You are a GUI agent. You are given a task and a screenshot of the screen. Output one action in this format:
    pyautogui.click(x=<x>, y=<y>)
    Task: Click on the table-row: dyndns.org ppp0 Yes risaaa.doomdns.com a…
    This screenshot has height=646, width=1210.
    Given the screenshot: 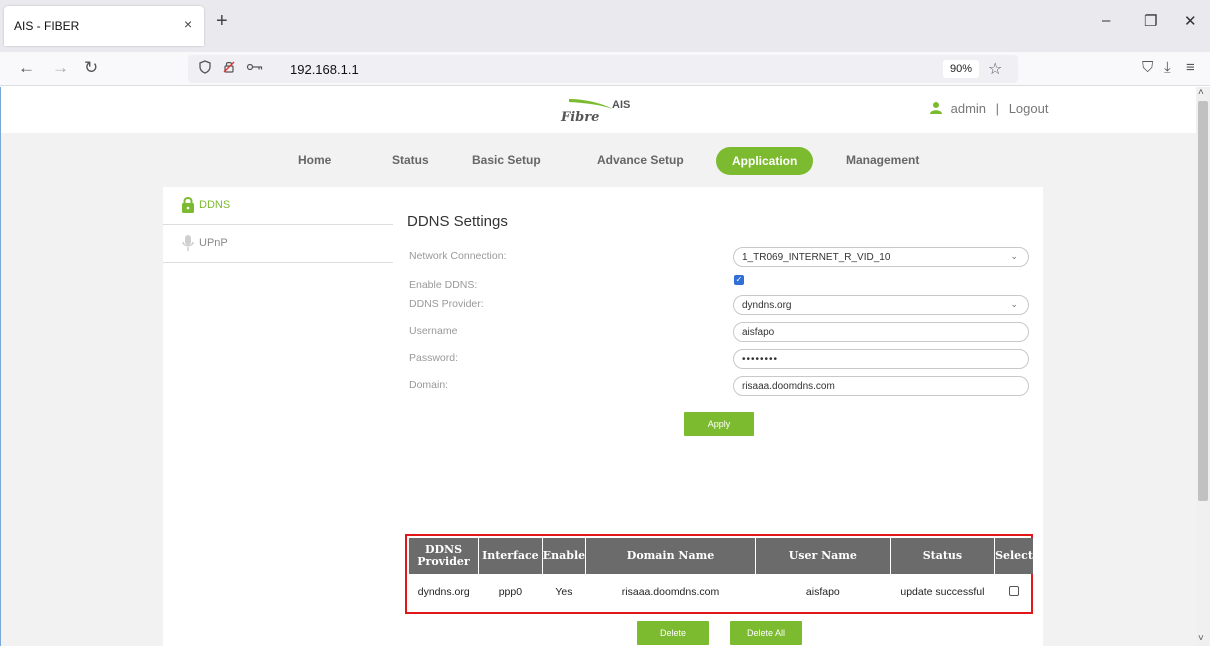 What is the action you would take?
    pyautogui.click(x=721, y=592)
    